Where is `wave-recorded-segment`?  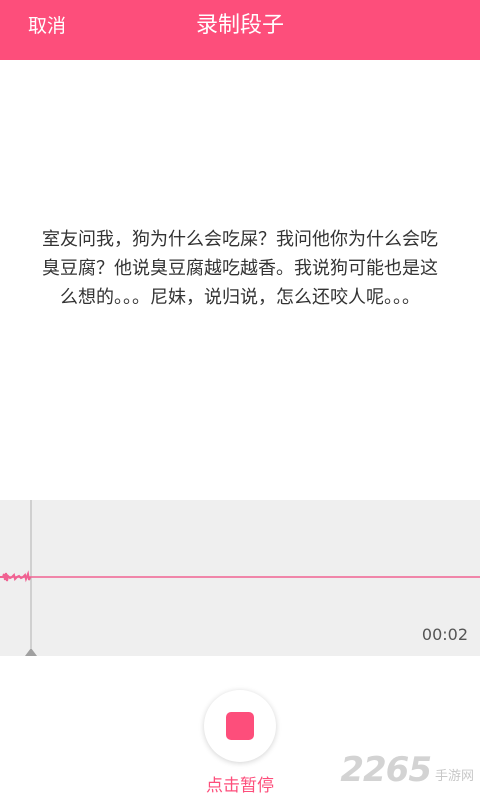 wave-recorded-segment is located at coordinates (15, 576).